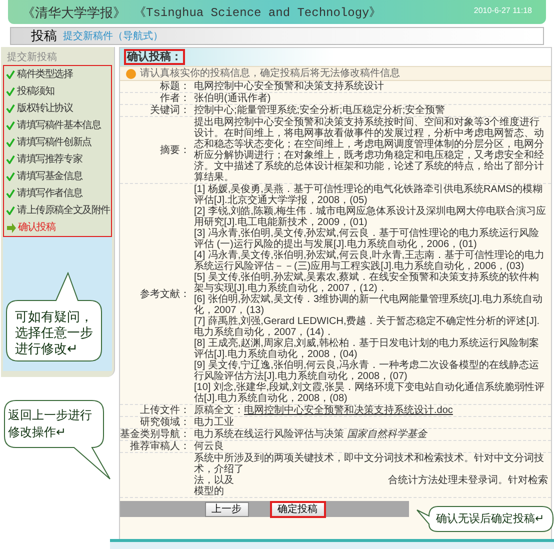  What do you see at coordinates (165, 410) in the screenshot?
I see `field-label: 上传文件：` at bounding box center [165, 410].